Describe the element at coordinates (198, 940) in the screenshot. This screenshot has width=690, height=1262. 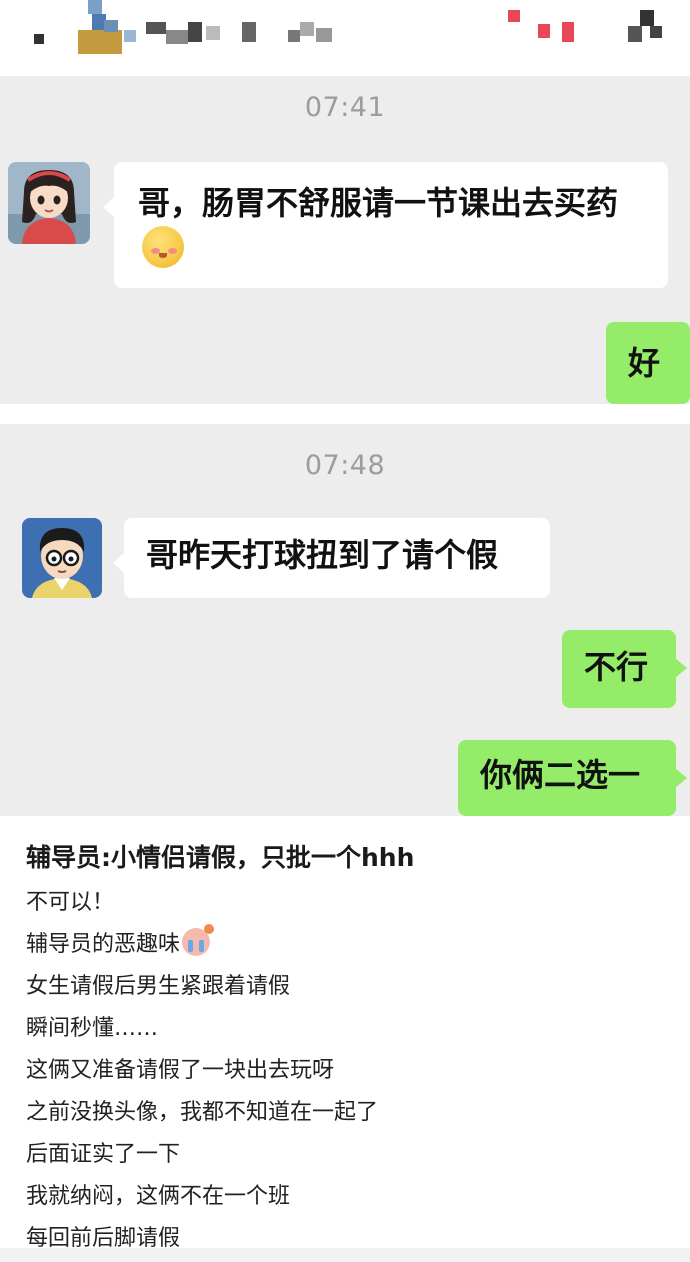
I see `crying-face-emoji-icon` at that location.